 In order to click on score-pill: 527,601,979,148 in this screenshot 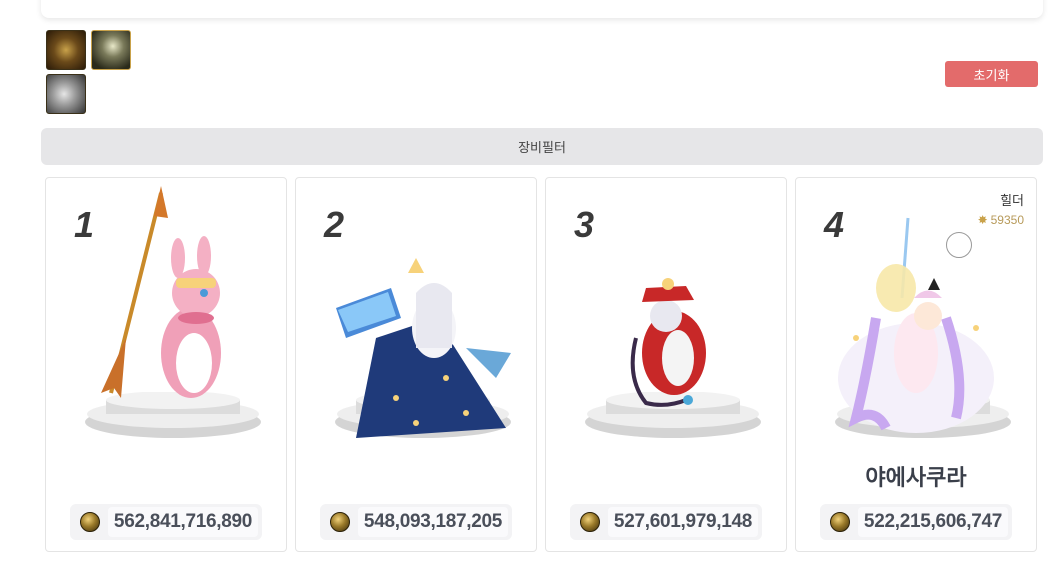, I will do `click(666, 522)`.